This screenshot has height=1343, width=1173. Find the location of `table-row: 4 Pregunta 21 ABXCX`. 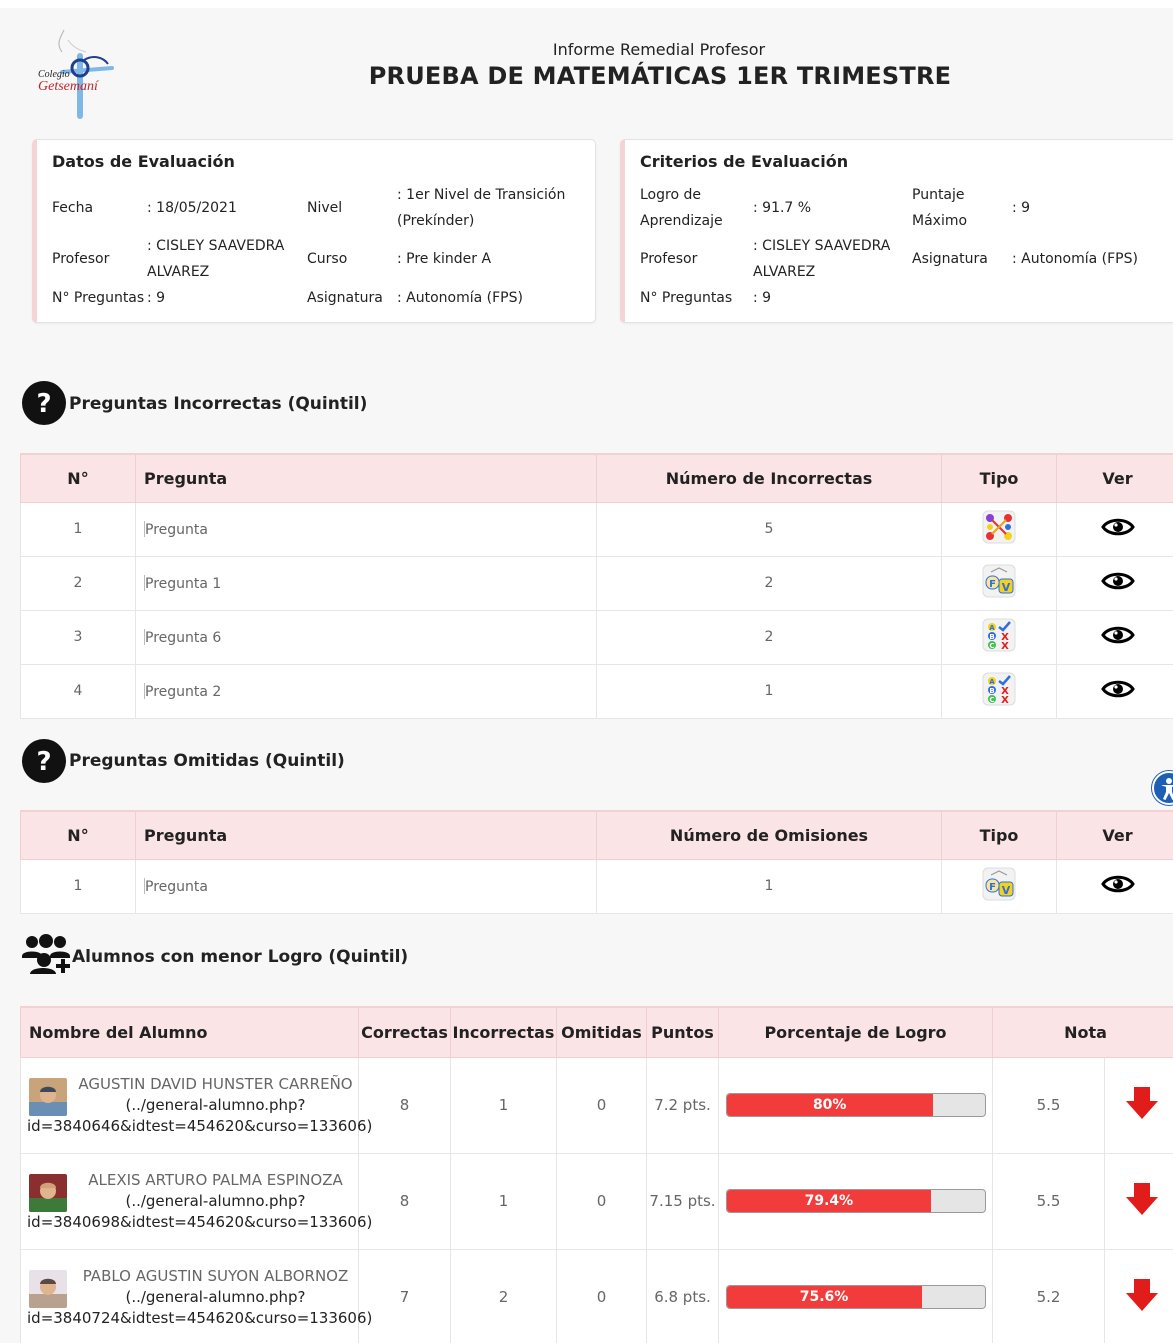

table-row: 4 Pregunta 21 ABXCX is located at coordinates (596, 691).